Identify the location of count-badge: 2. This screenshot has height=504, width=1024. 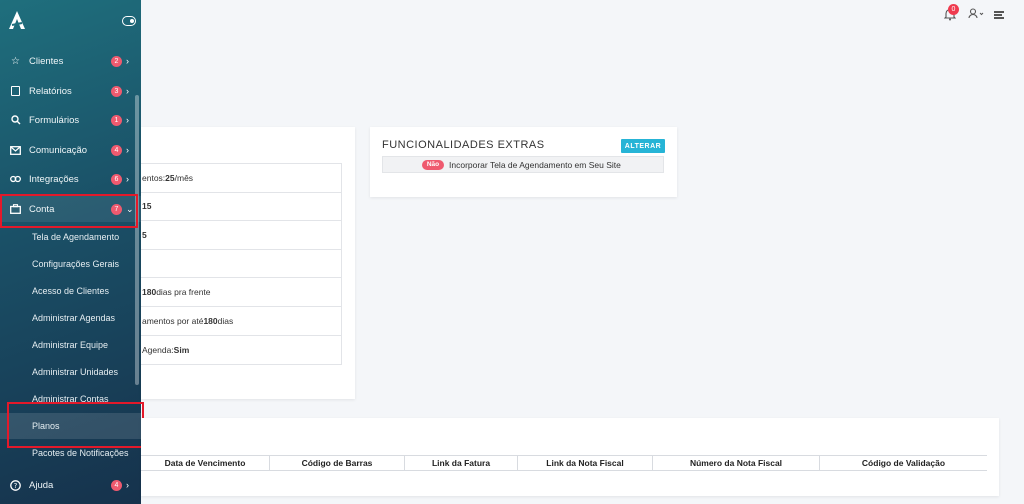
(116, 61).